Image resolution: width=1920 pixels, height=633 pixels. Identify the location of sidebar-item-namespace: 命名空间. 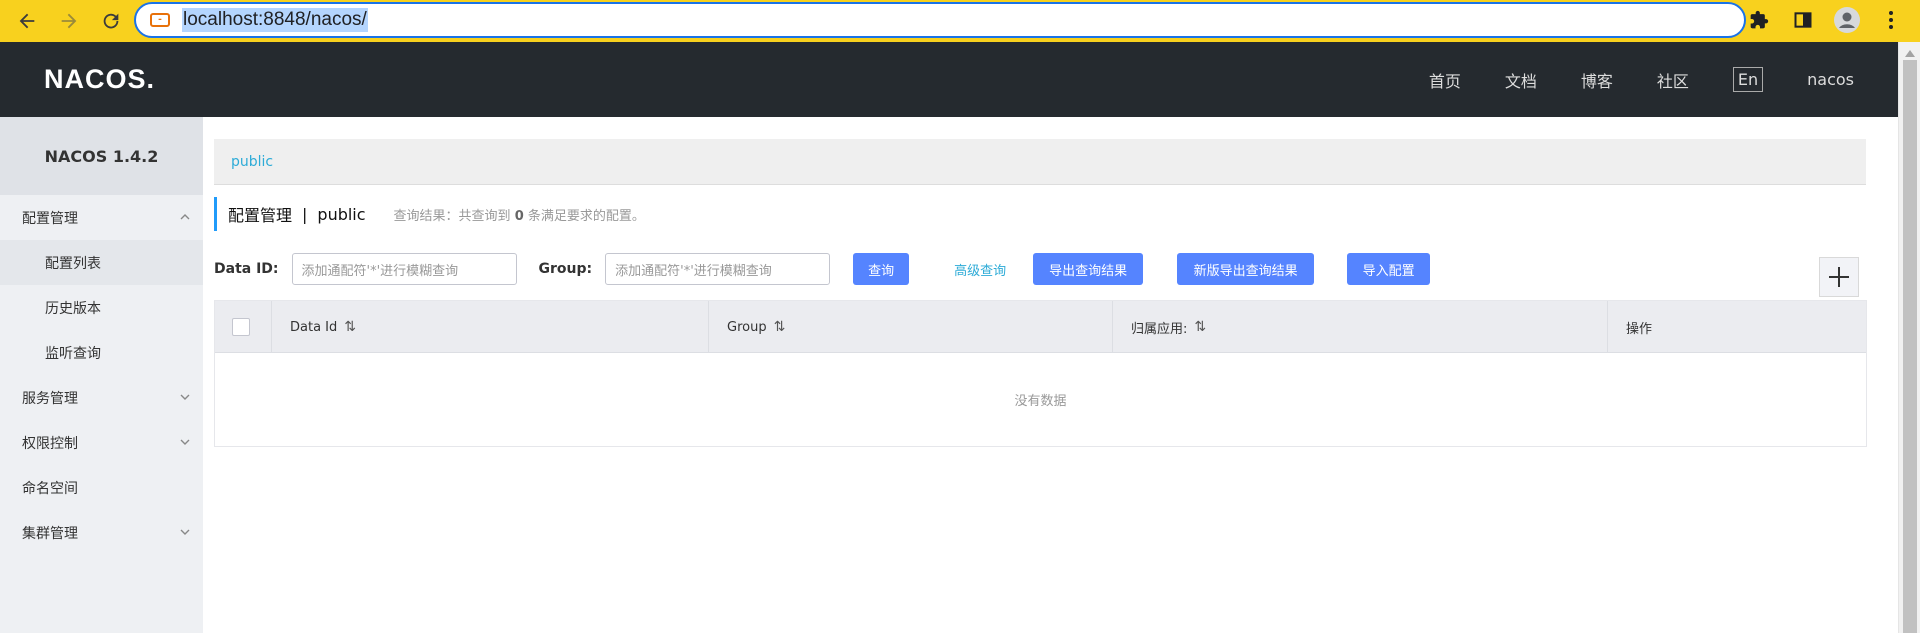
(101, 487).